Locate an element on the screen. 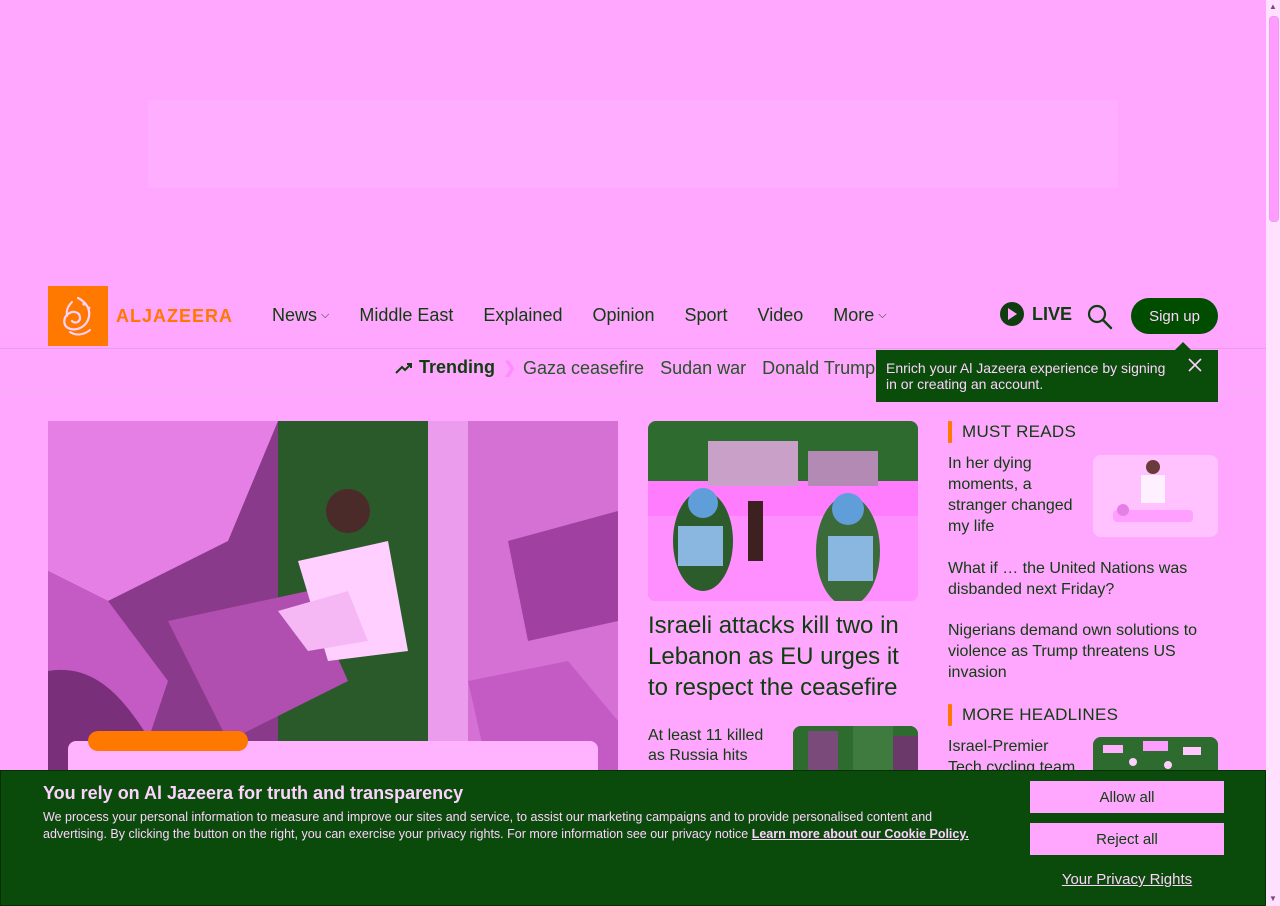  nav-label: Opinion is located at coordinates (623, 315).